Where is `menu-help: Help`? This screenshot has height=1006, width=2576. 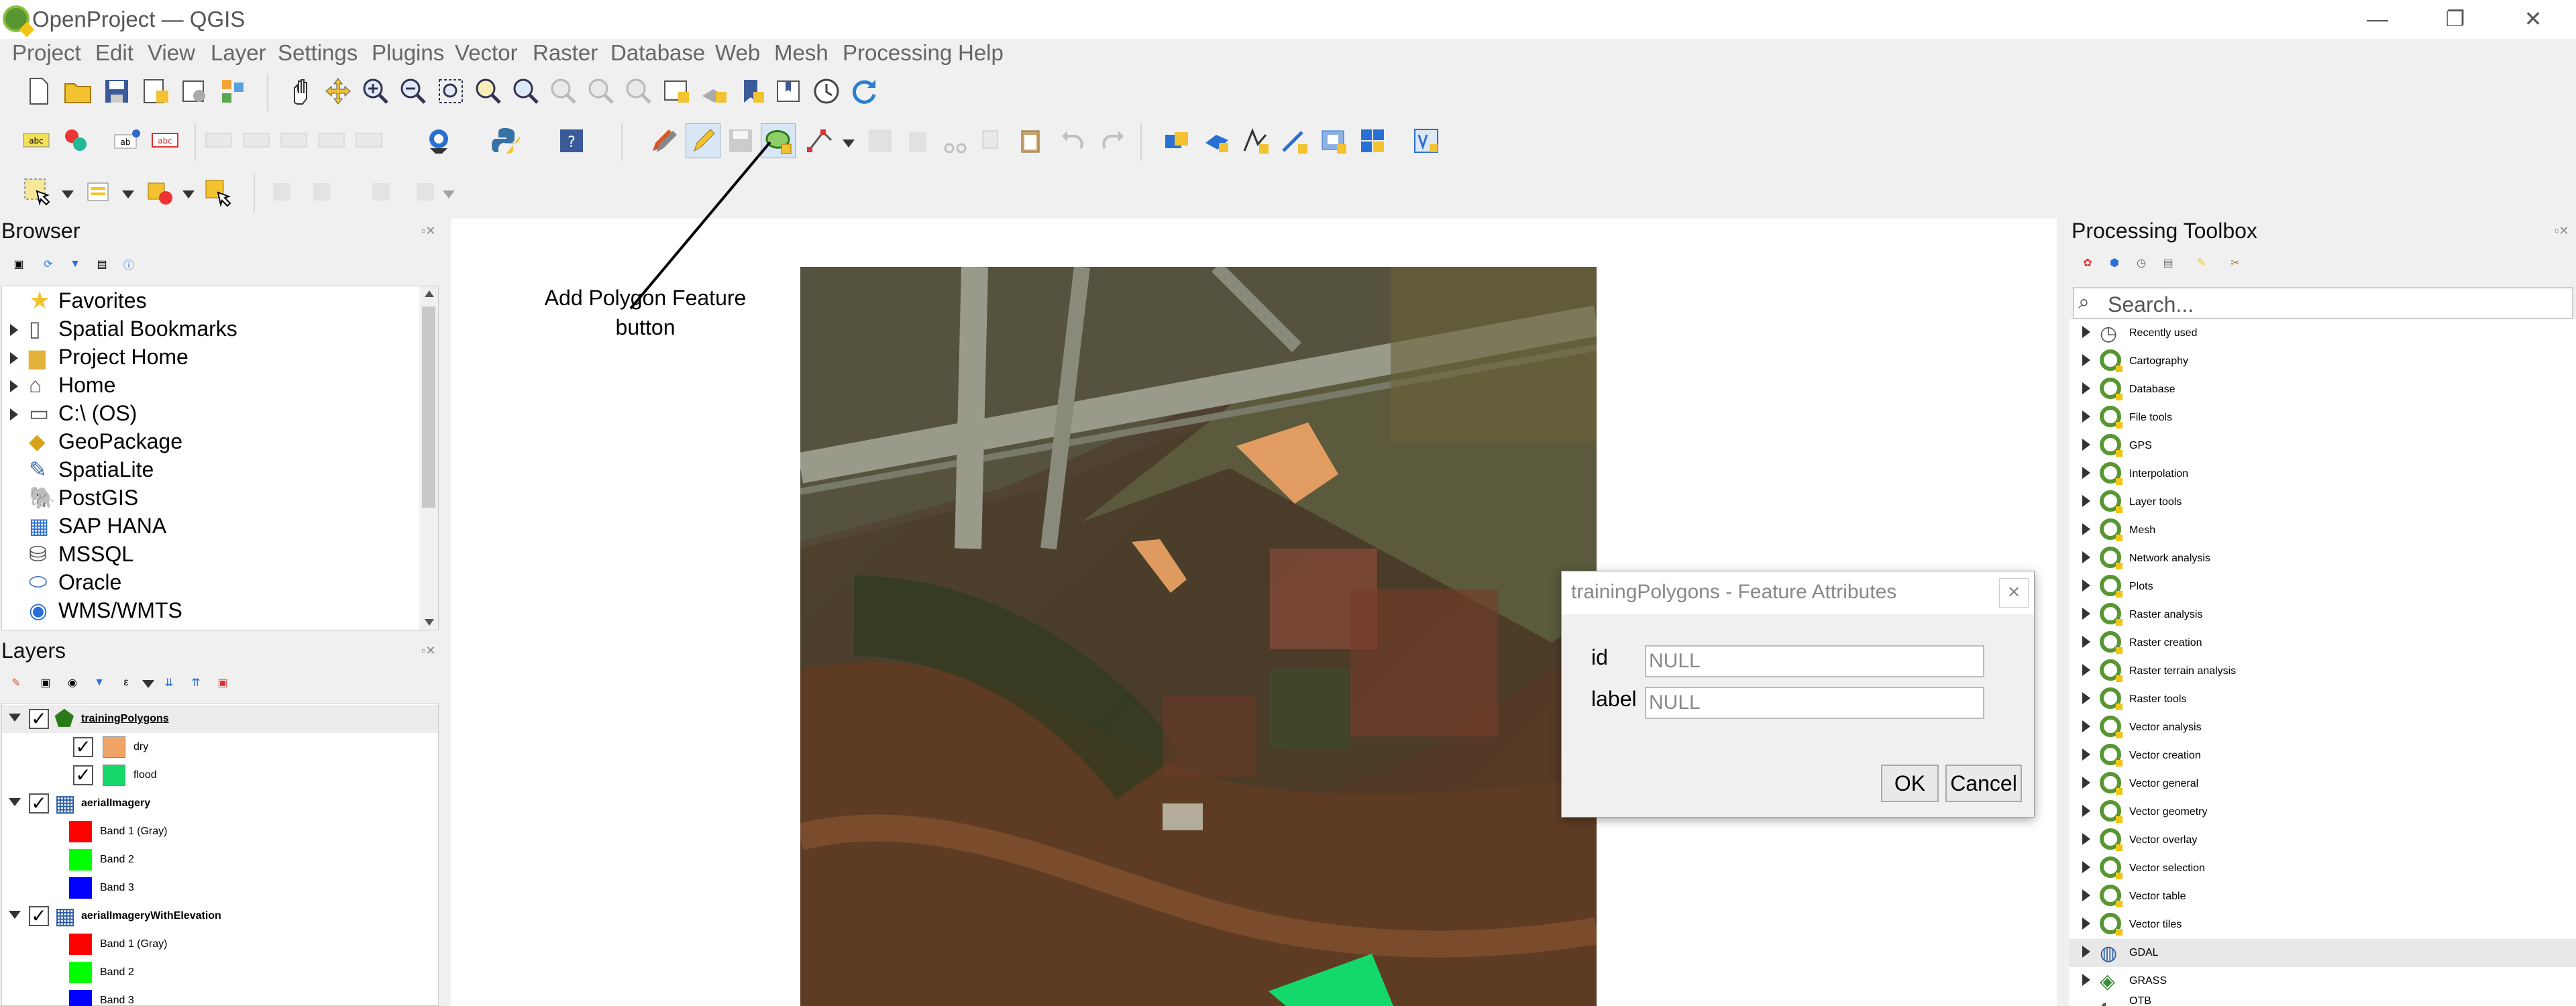
menu-help: Help is located at coordinates (981, 53).